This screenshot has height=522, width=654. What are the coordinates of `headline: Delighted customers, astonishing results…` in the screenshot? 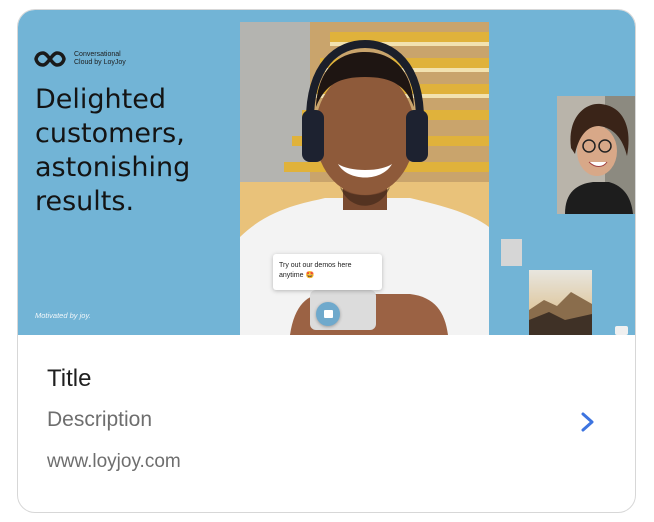 It's located at (135, 151).